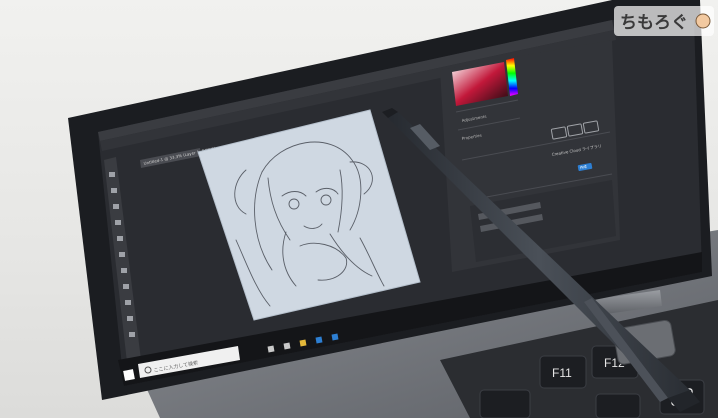  I want to click on site-watermark: ちもろぐ, so click(664, 21).